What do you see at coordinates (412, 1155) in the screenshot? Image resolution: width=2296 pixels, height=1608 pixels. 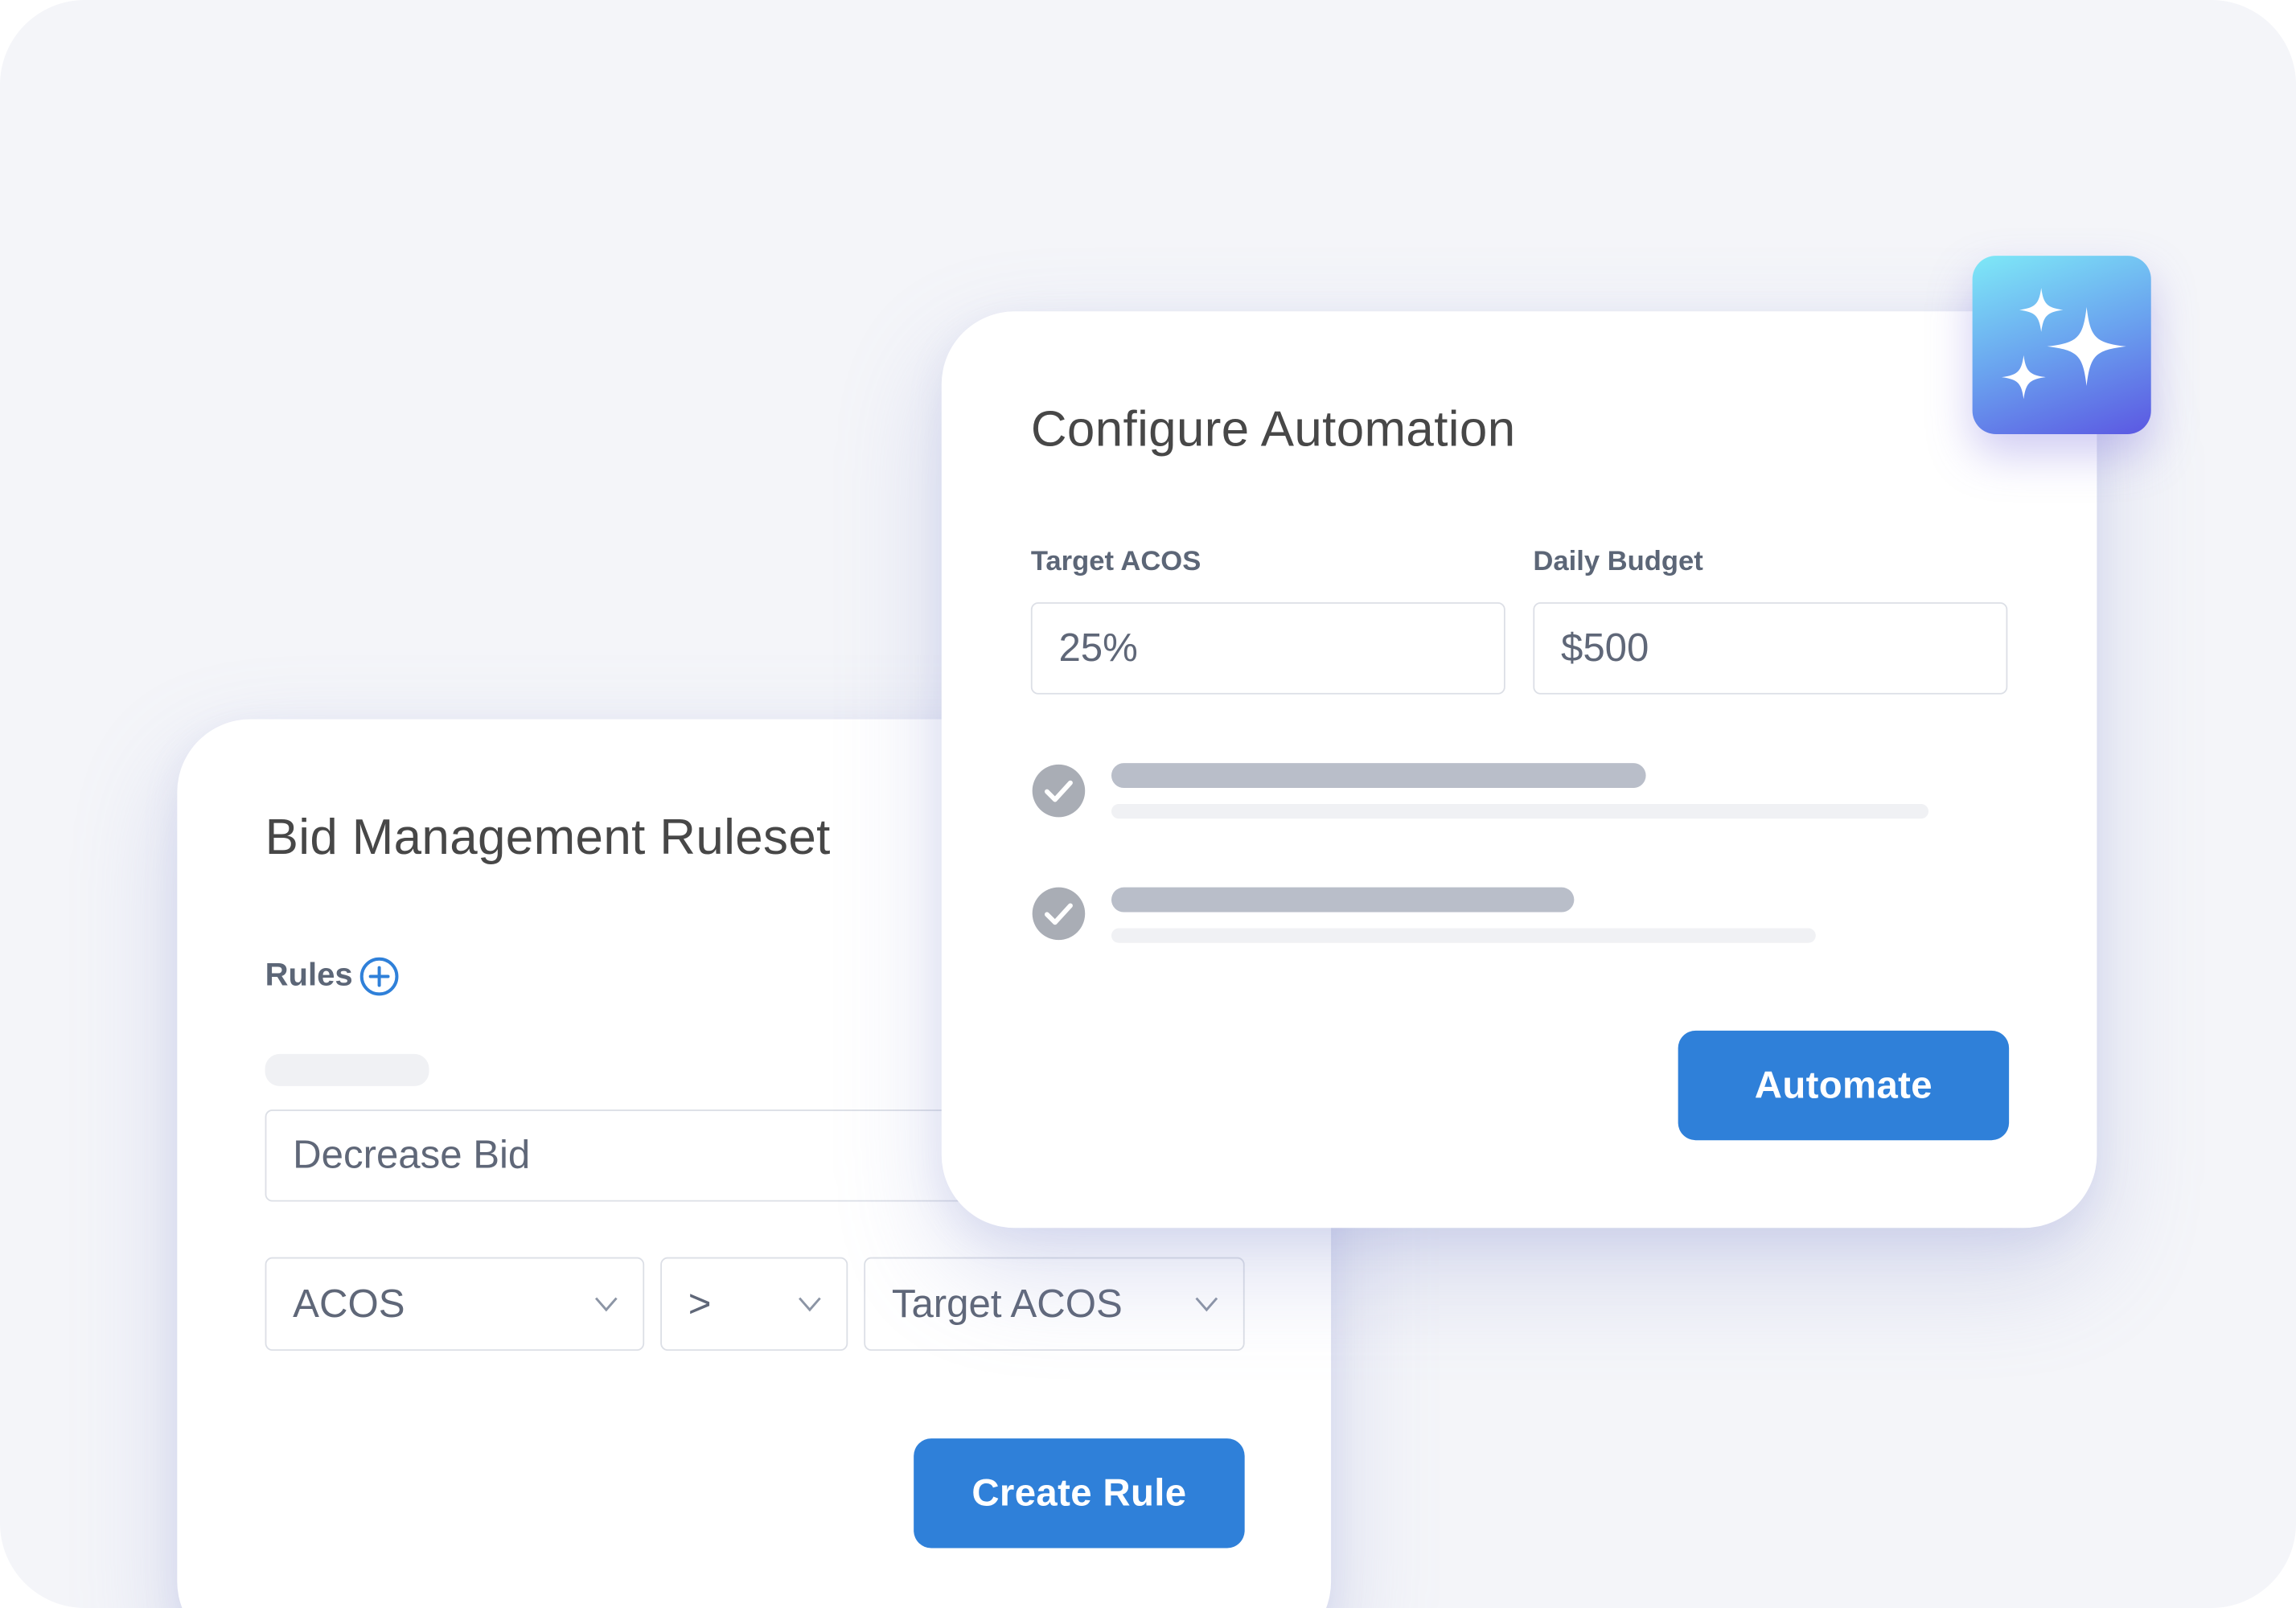 I see `rule-action-value: Decrease Bid` at bounding box center [412, 1155].